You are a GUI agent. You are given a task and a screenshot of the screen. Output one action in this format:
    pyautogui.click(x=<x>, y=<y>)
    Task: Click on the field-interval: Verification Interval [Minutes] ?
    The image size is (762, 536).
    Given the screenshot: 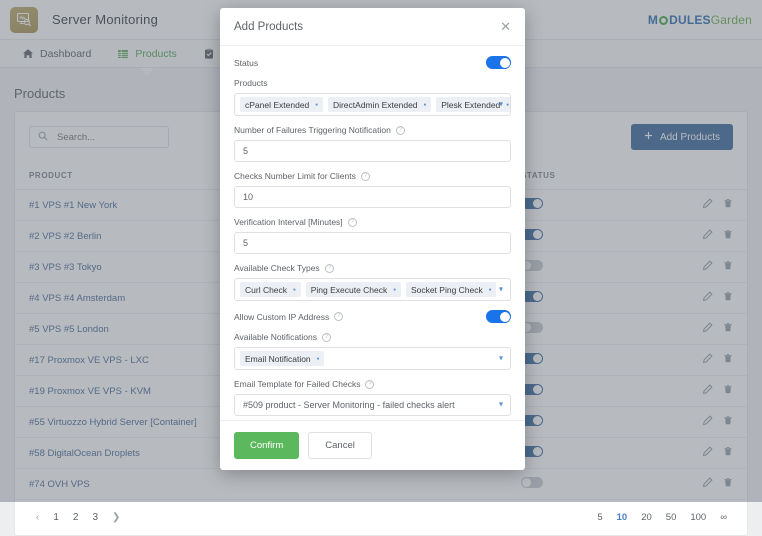 What is the action you would take?
    pyautogui.click(x=372, y=235)
    